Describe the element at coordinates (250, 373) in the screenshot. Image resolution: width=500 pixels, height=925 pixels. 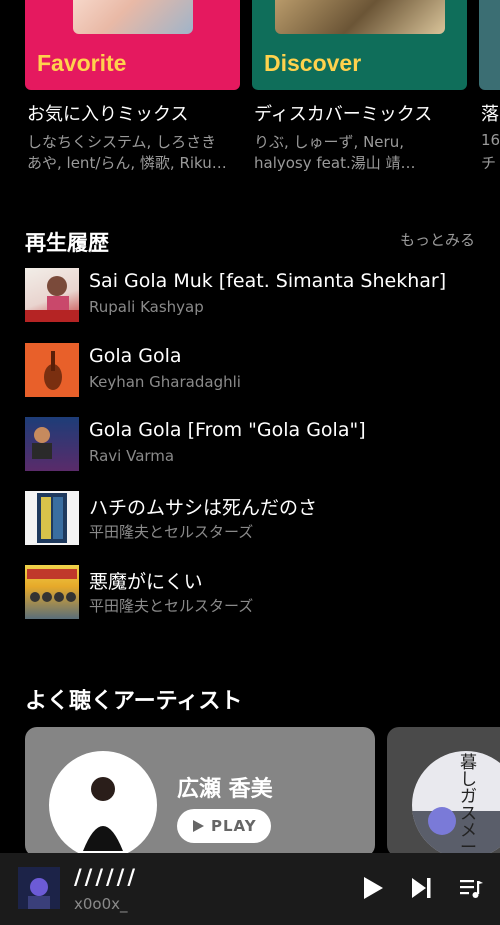
I see `history-item: Gola Gola Keyhan Gharadaghli` at that location.